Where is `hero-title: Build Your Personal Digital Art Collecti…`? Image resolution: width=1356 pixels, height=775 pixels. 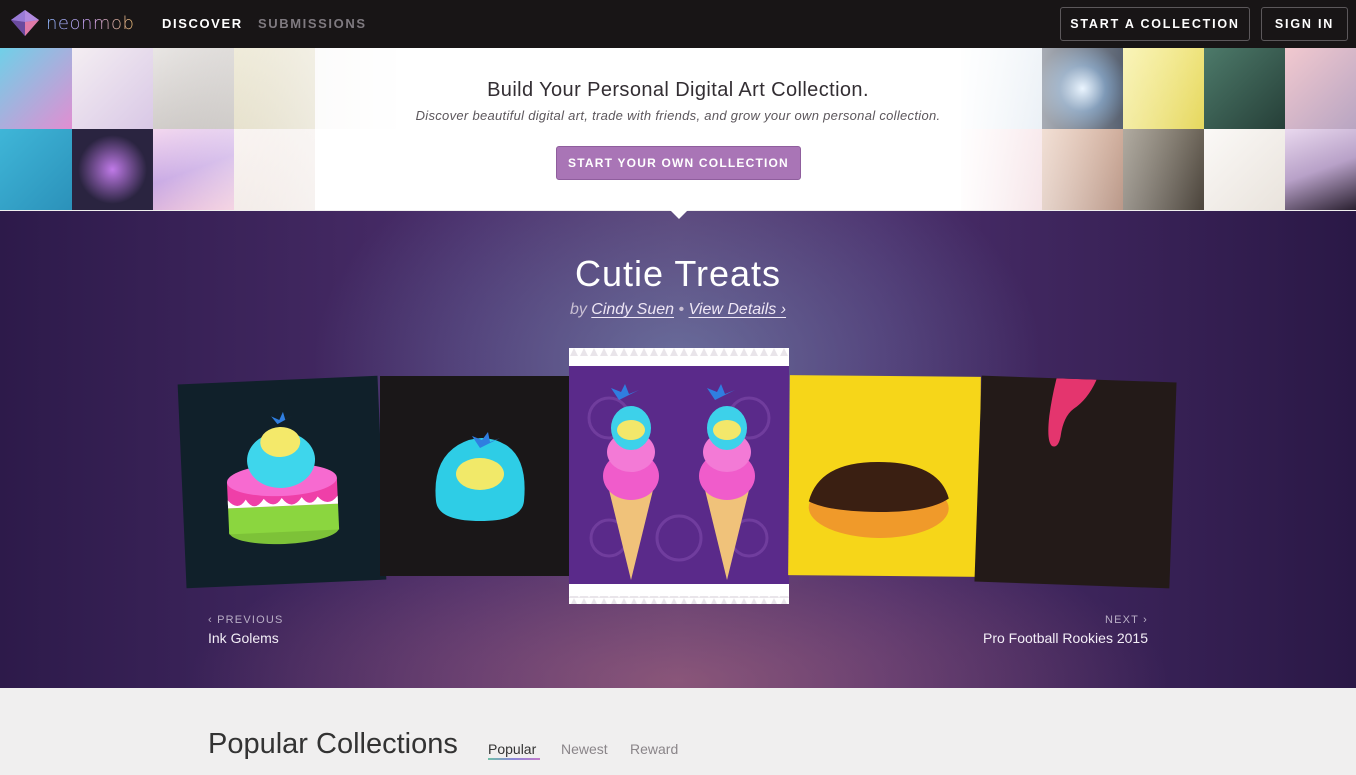
hero-title: Build Your Personal Digital Art Collecti… is located at coordinates (678, 90).